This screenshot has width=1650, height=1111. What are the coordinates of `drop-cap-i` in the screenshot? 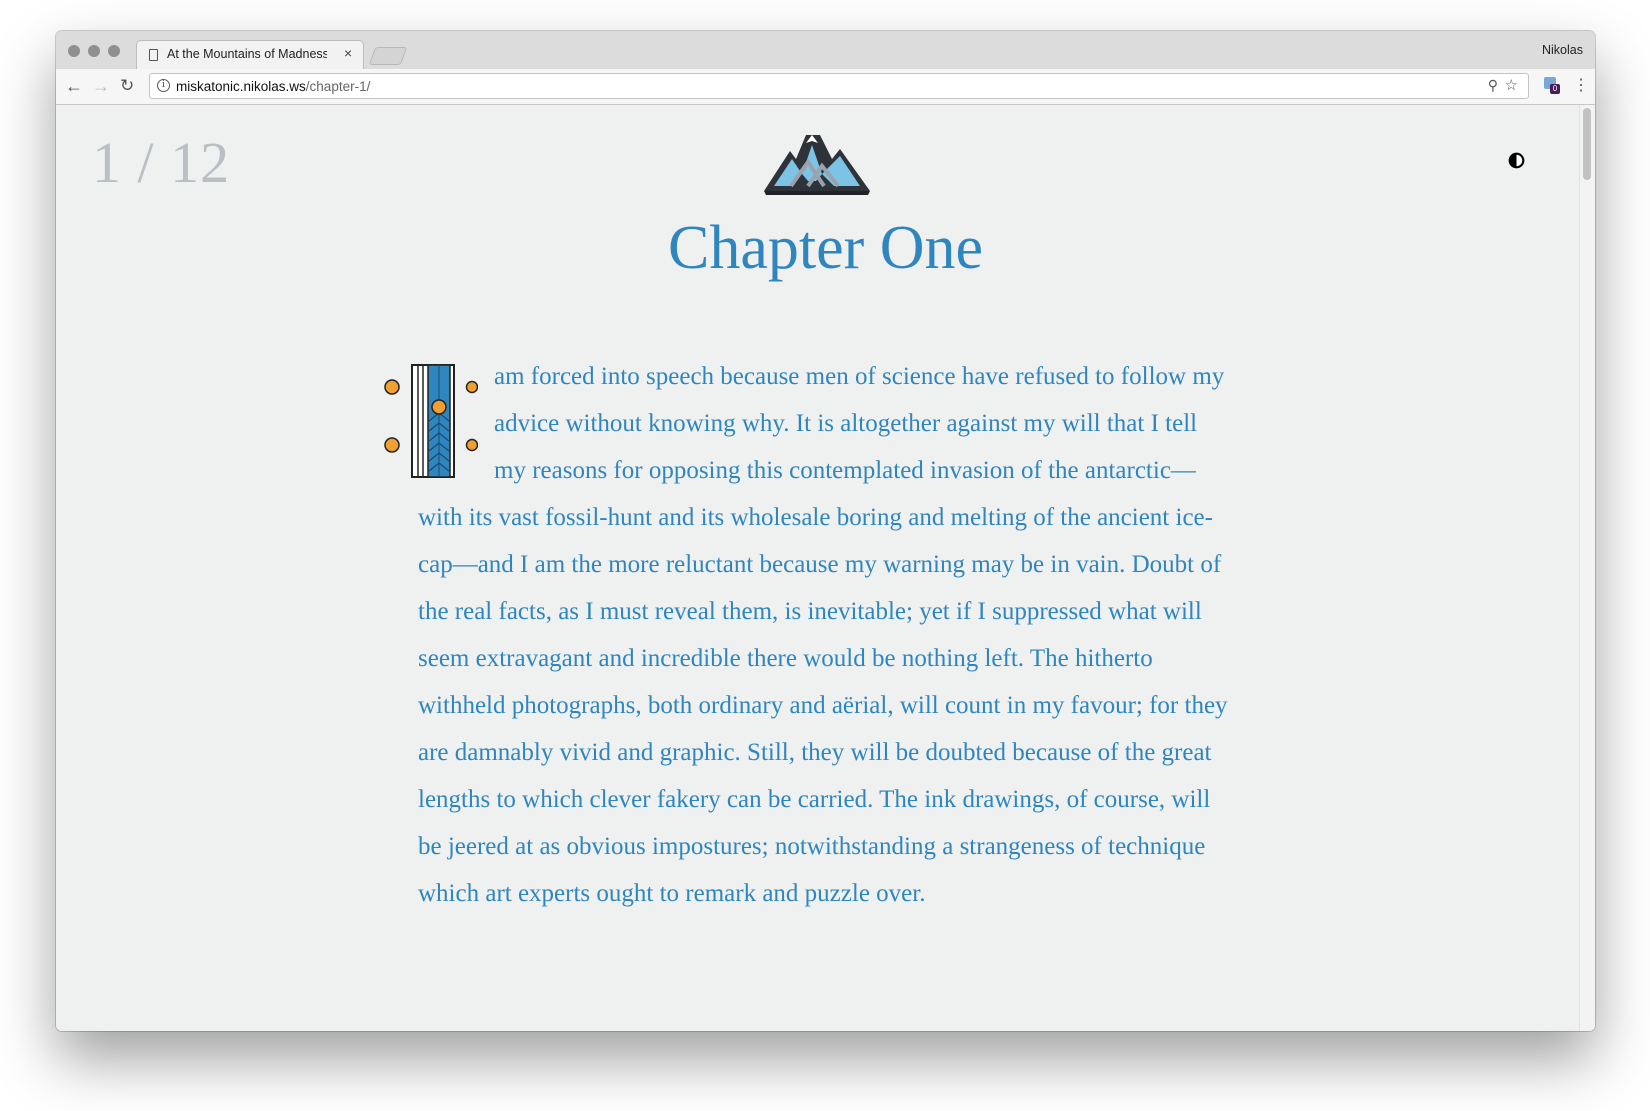 It's located at (431, 421).